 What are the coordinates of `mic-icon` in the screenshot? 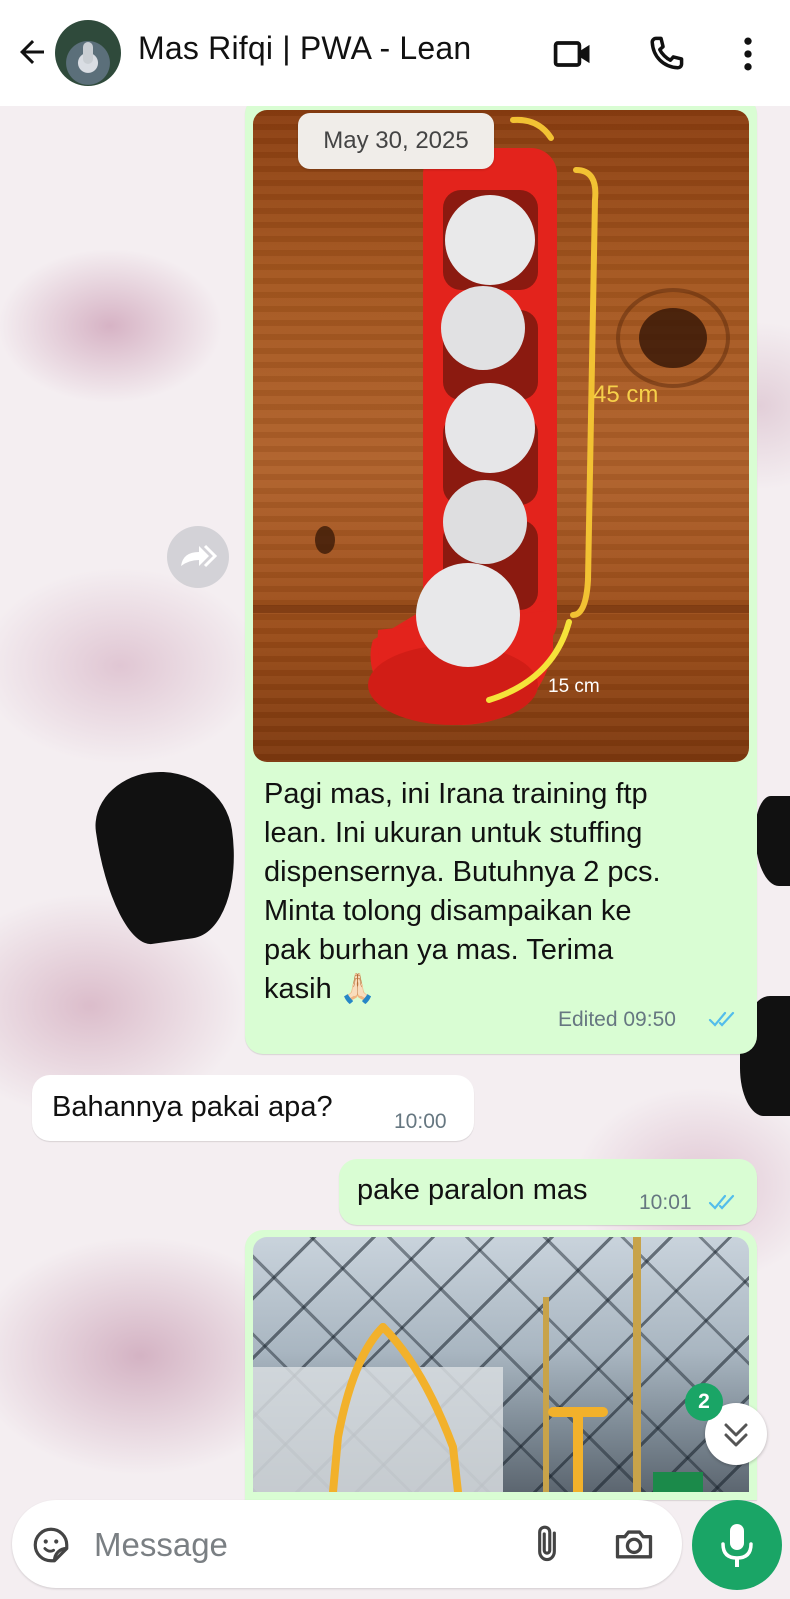 It's located at (737, 1545).